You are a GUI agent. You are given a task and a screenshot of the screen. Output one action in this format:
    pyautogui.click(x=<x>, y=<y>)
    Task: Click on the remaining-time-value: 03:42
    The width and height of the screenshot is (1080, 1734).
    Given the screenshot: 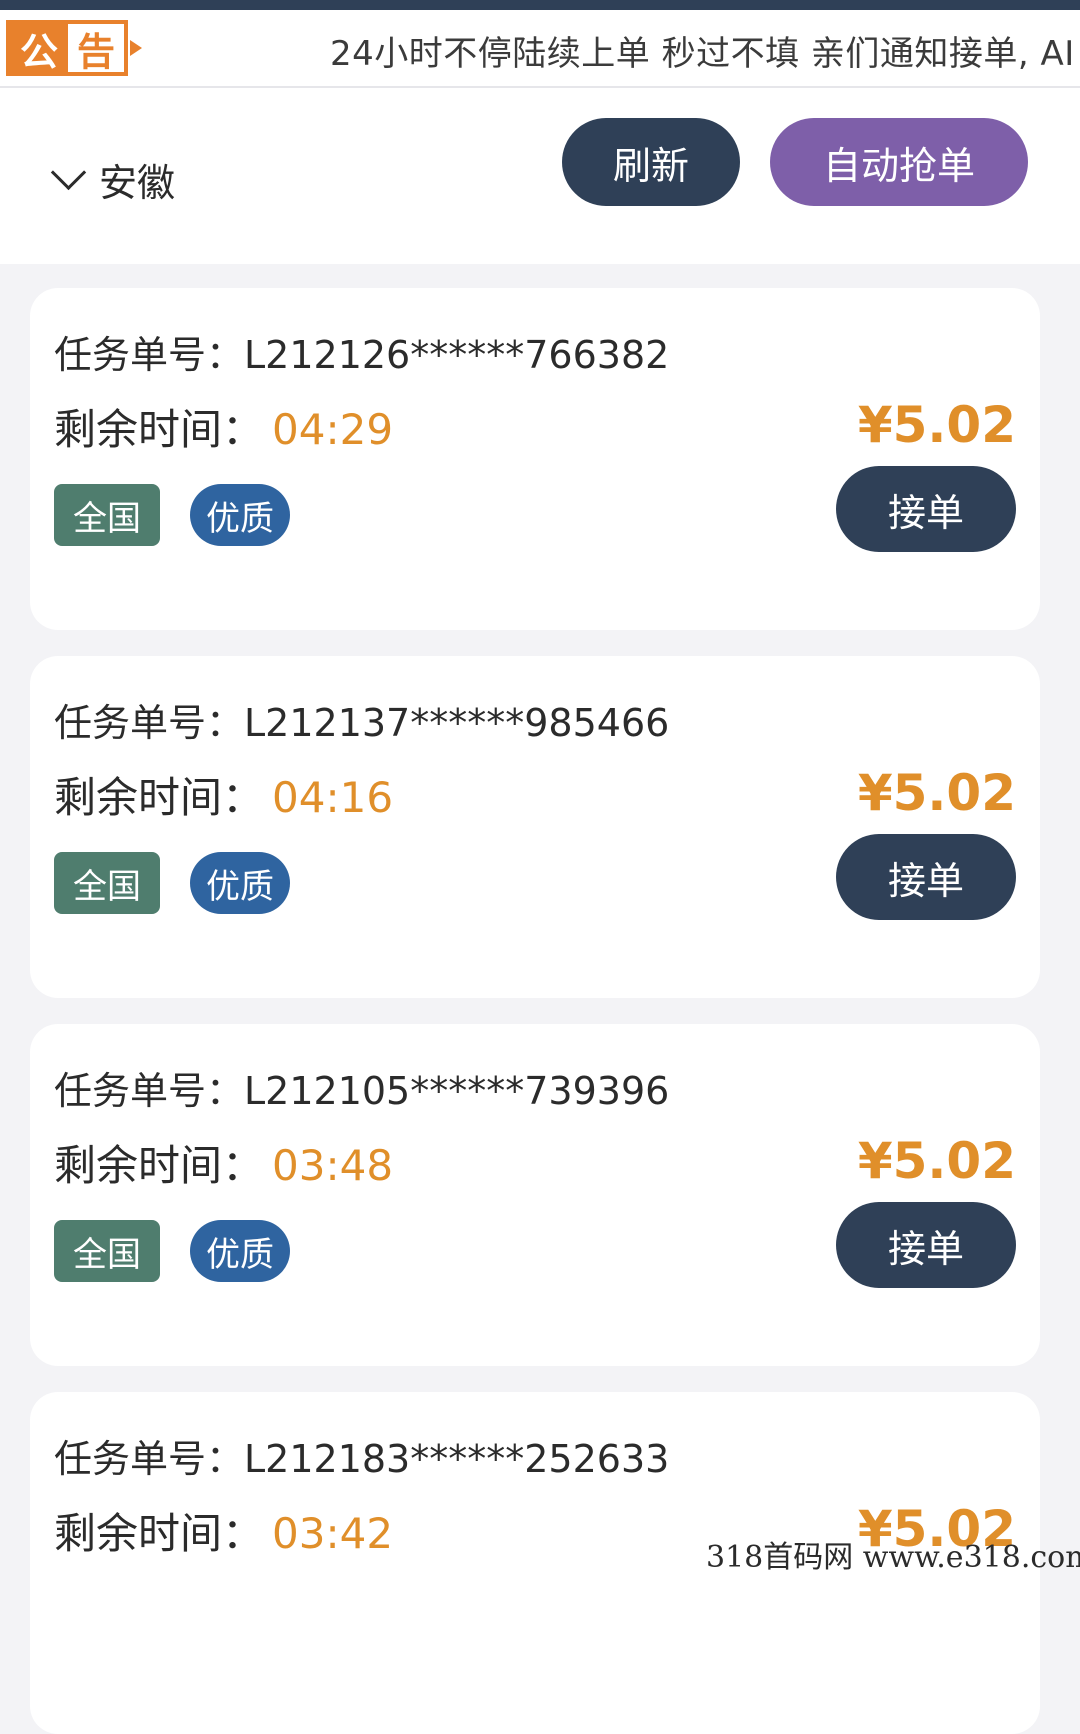 What is the action you would take?
    pyautogui.click(x=333, y=1533)
    